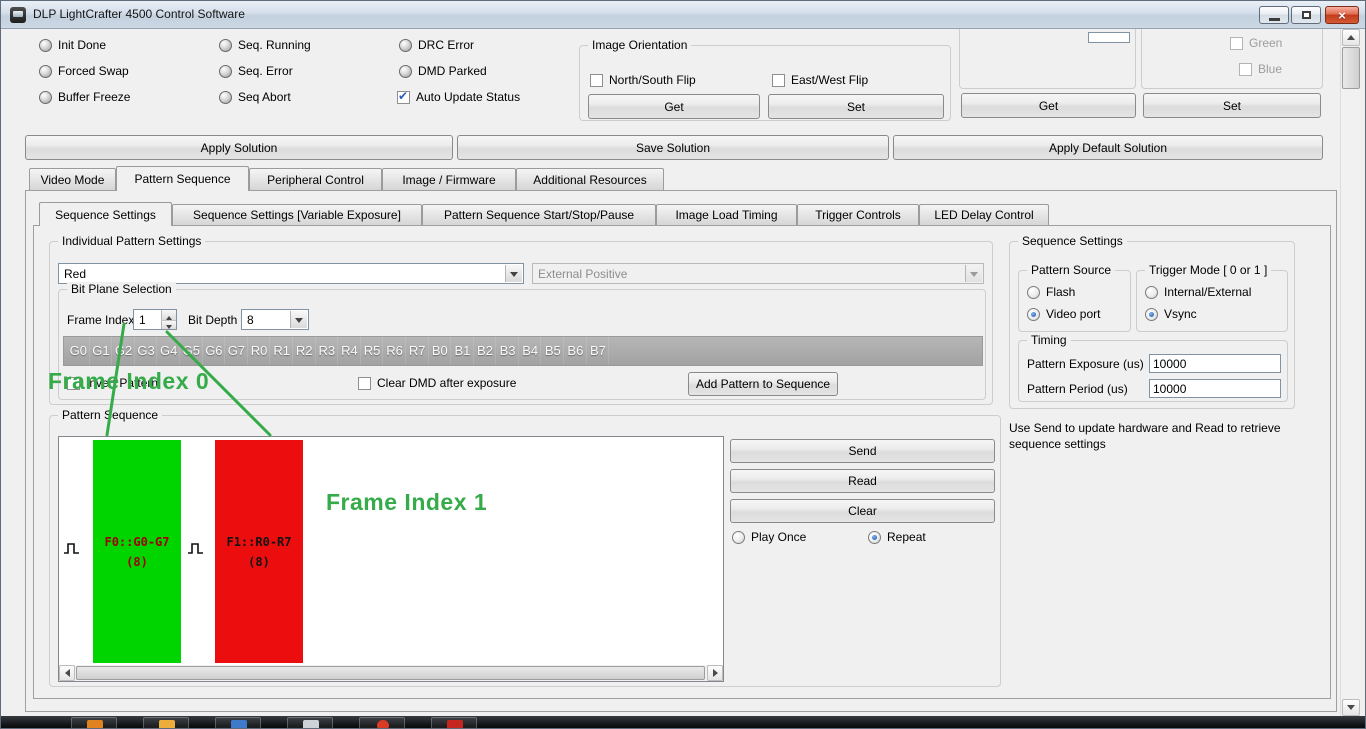 This screenshot has height=729, width=1366. I want to click on led-get-button: Get, so click(1048, 105).